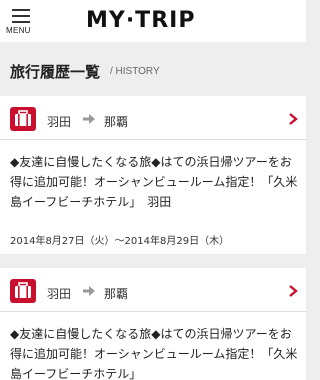 The height and width of the screenshot is (380, 320). I want to click on hamburger-icon, so click(21, 18).